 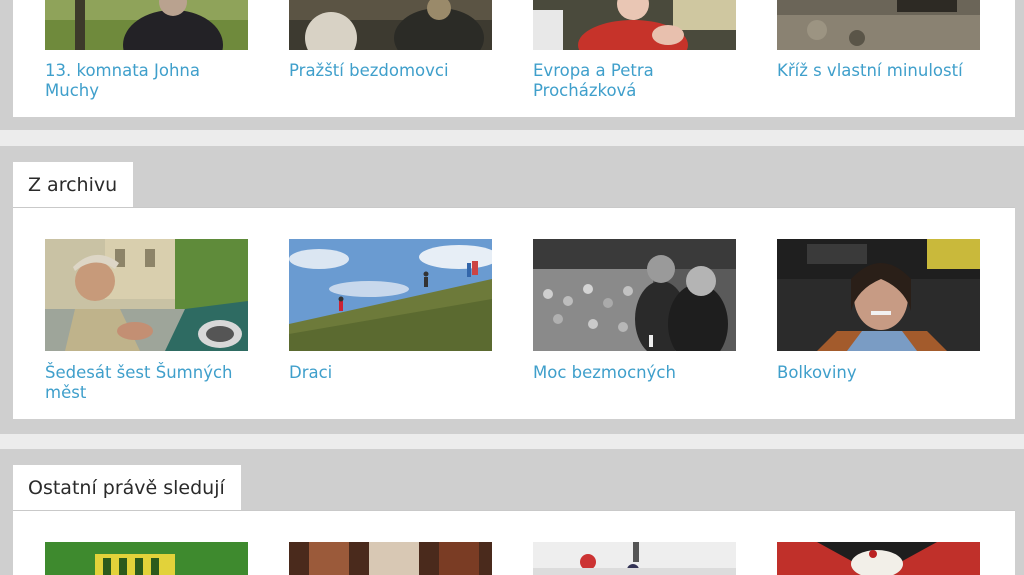 I want to click on video-title-link: Kříž s vlastní minulostí, so click(x=882, y=71).